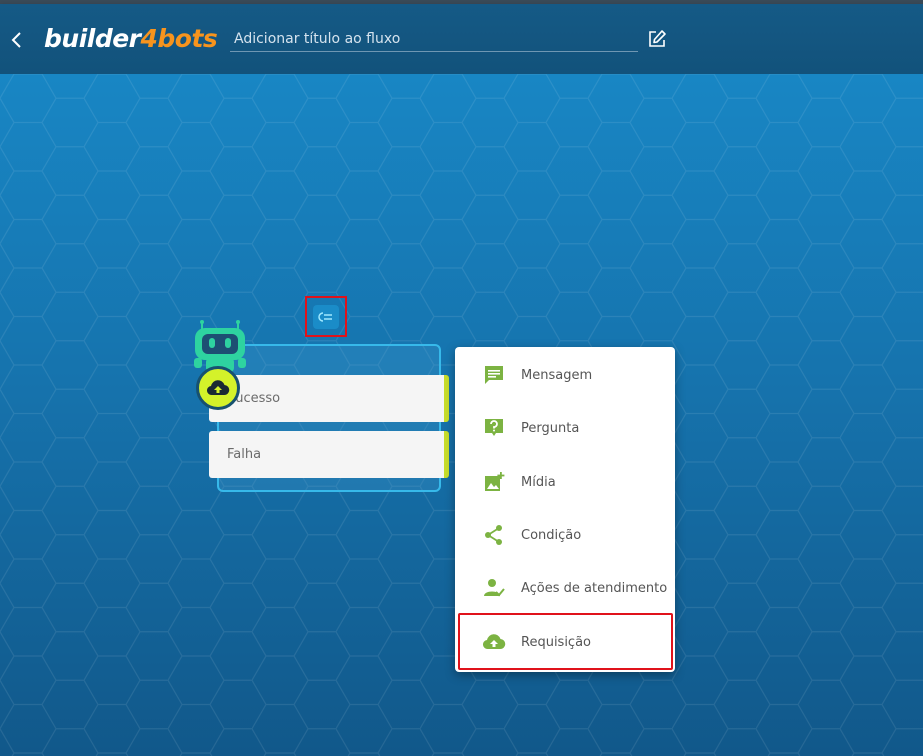 The width and height of the screenshot is (923, 756). I want to click on question-icon, so click(494, 428).